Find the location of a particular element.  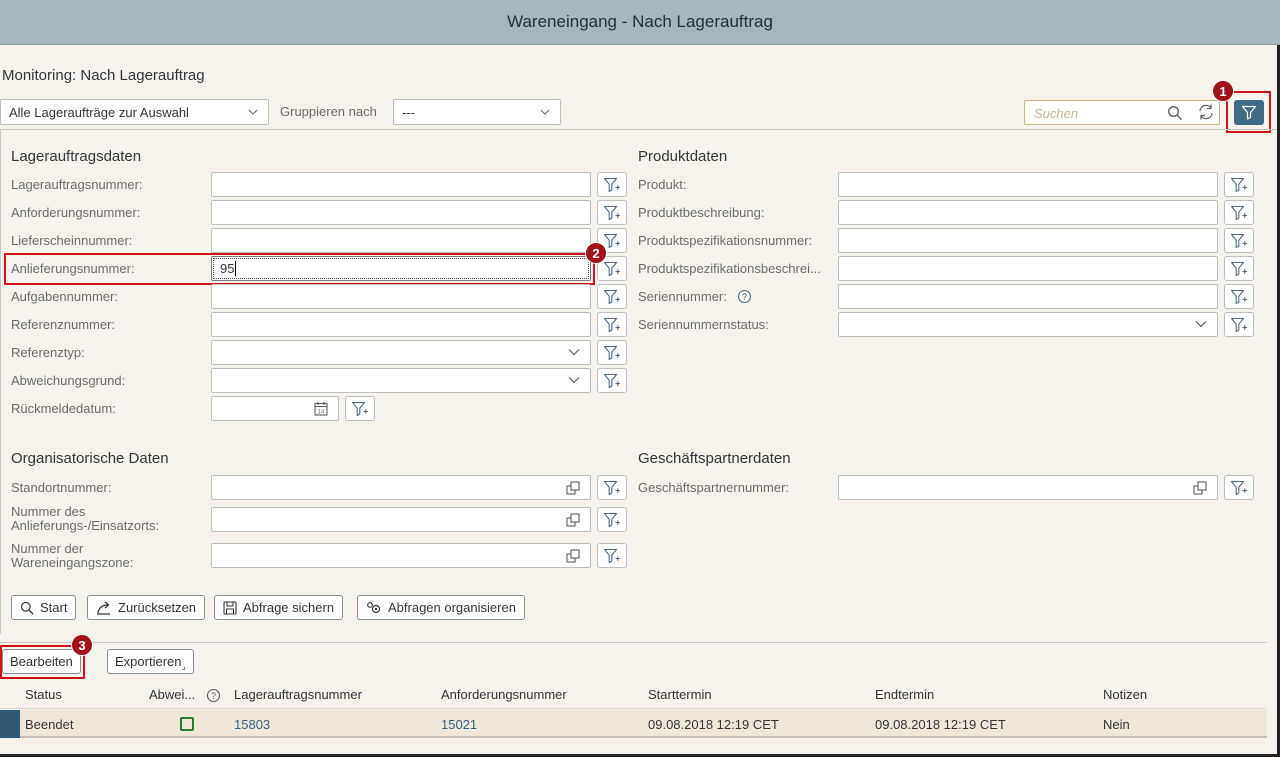

selection-dropdown: Alle Lageraufträge zur Auswahl is located at coordinates (134, 112).